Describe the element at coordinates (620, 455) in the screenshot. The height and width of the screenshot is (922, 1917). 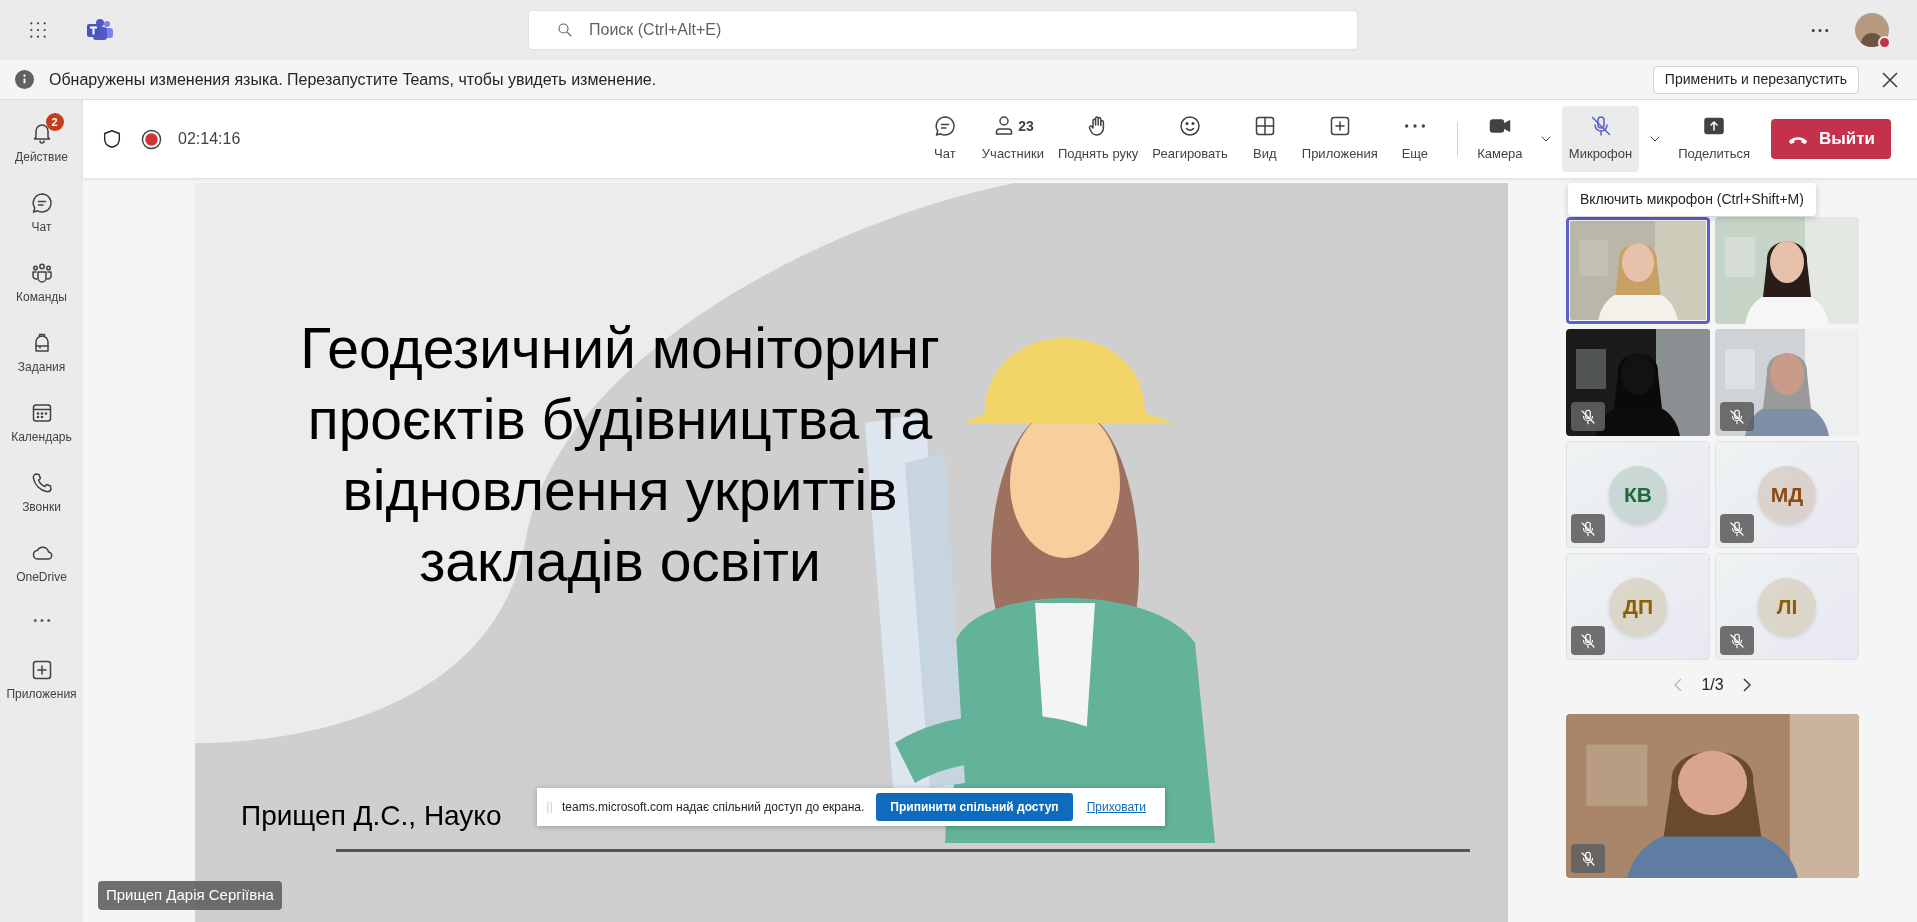
I see `slide-title: Геодезичний моніторинг проєктів будівництва та відновлення укриттів закладів освіти` at that location.